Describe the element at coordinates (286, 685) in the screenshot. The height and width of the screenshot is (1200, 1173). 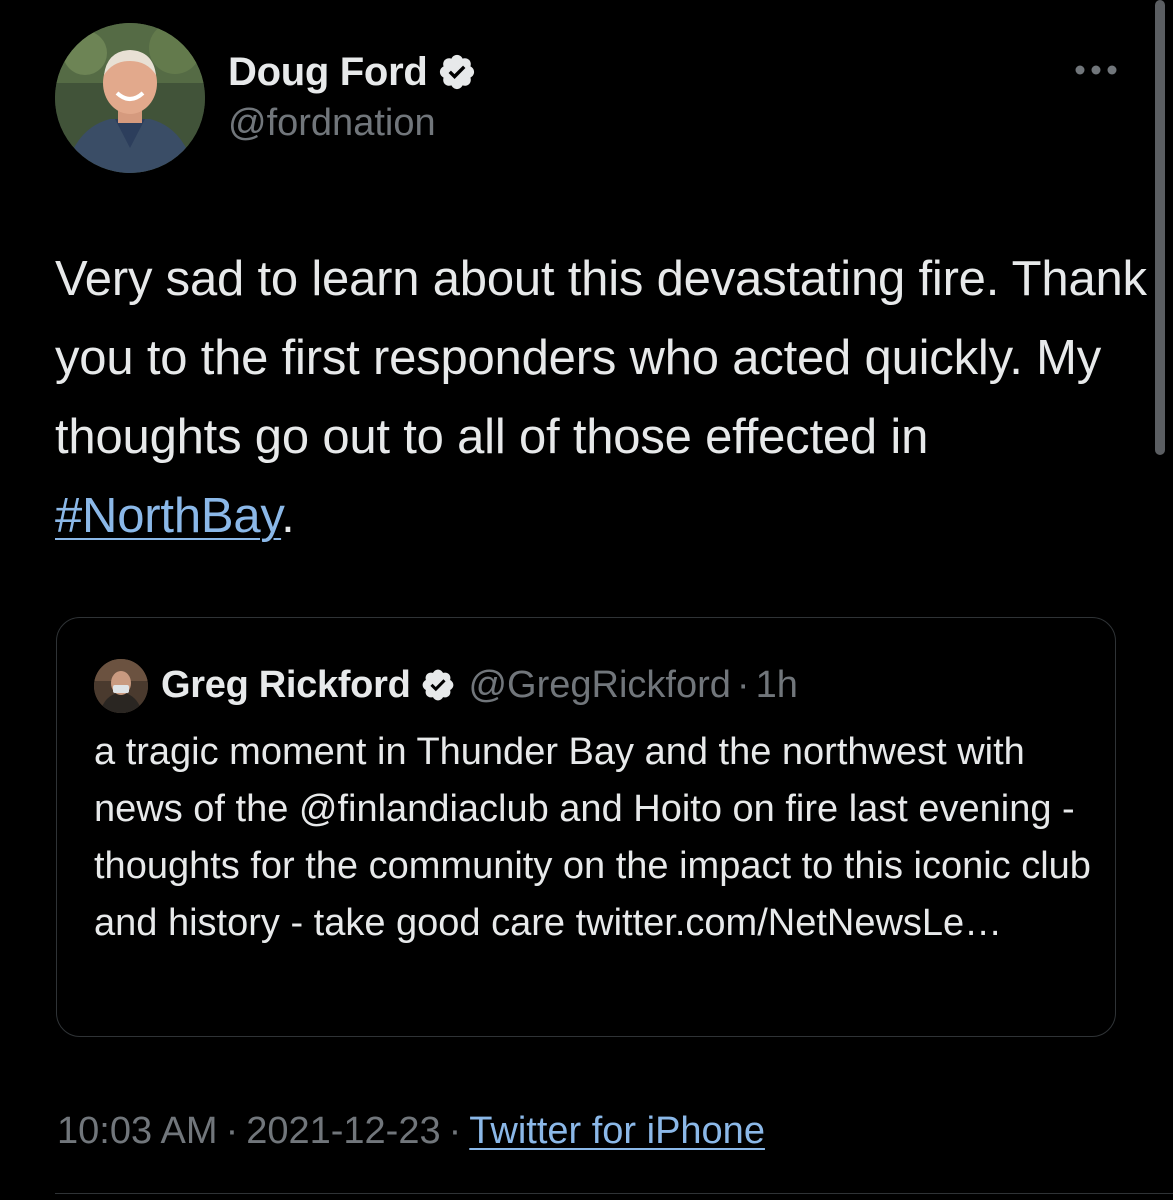
I see `quoted-author-display-name: Greg Rickford` at that location.